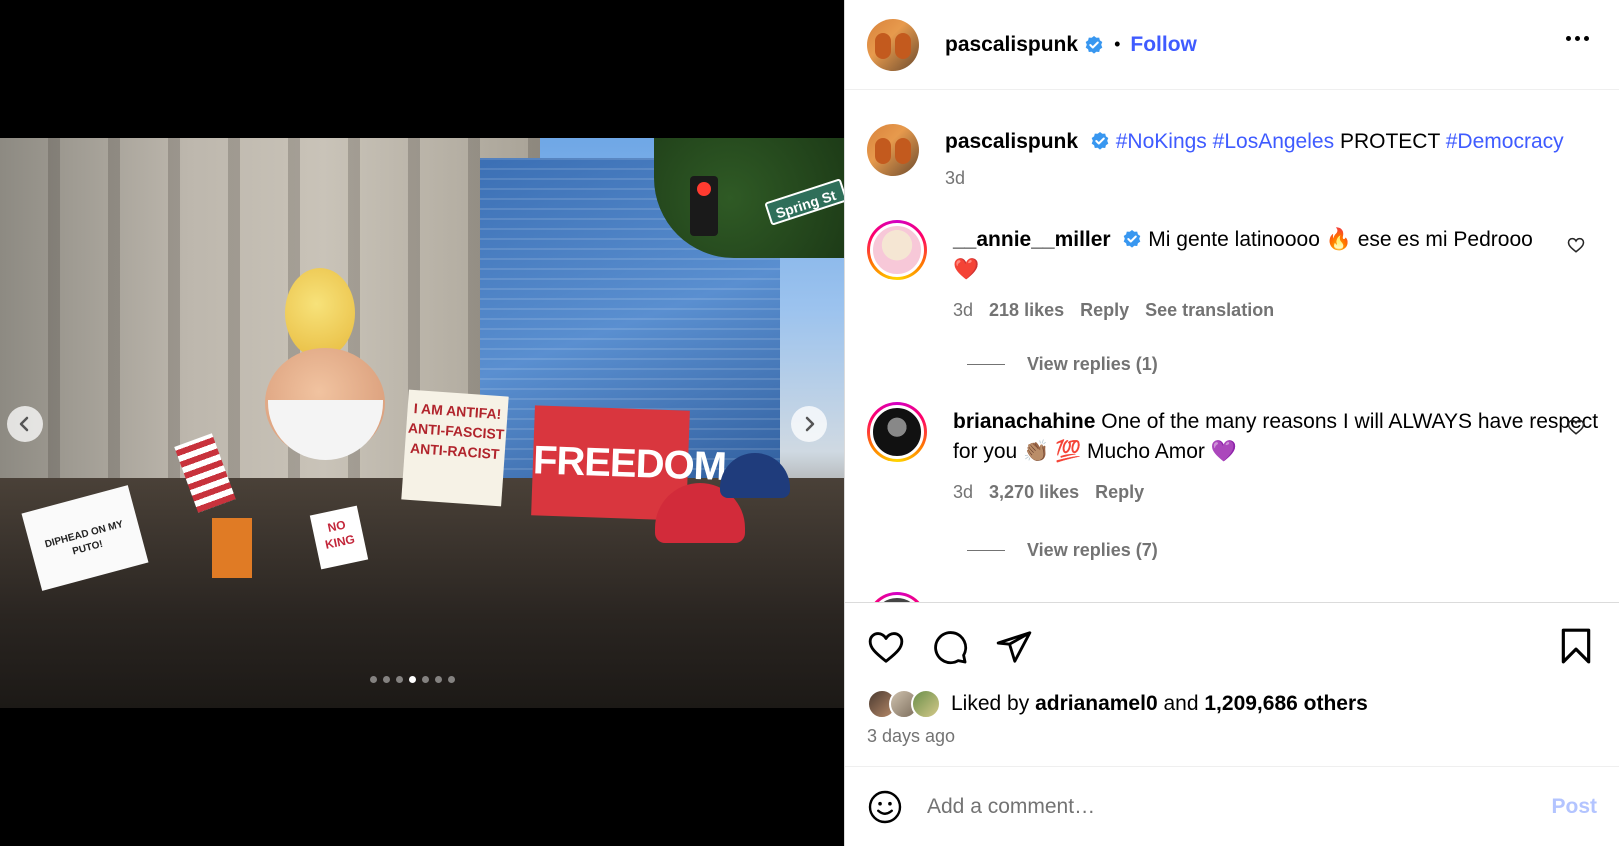  I want to click on save-button, so click(1576, 648).